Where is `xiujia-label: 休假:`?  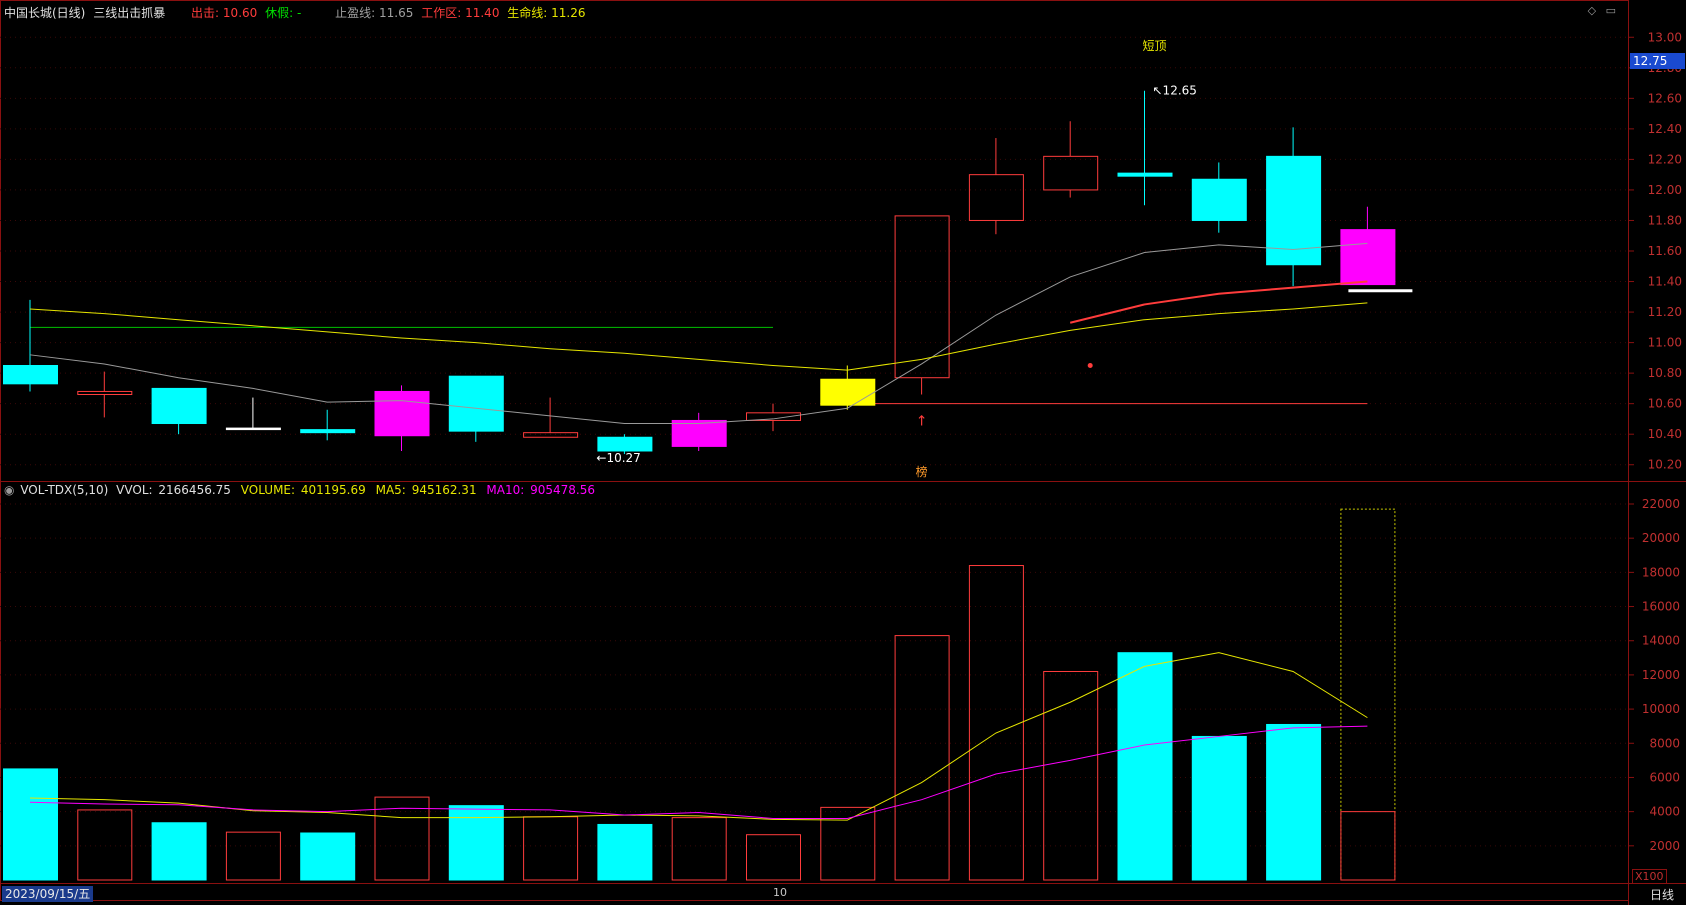 xiujia-label: 休假: is located at coordinates (279, 13).